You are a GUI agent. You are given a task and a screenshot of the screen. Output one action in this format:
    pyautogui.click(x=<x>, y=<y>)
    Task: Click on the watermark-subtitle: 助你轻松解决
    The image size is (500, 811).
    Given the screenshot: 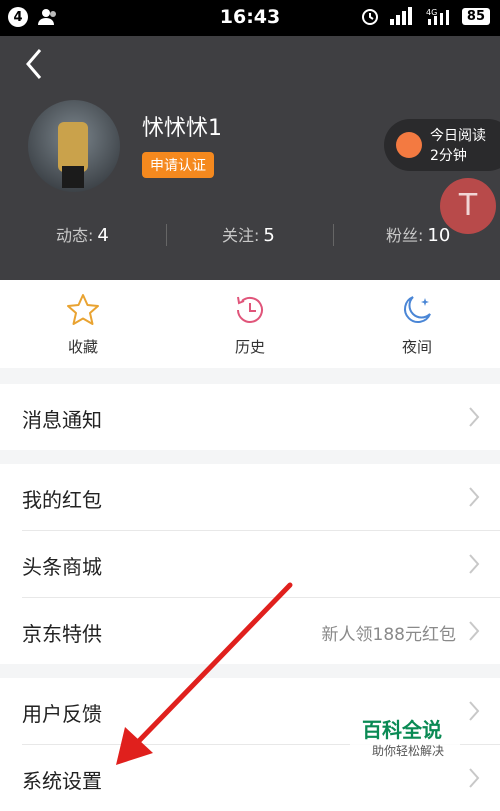 What is the action you would take?
    pyautogui.click(x=408, y=751)
    